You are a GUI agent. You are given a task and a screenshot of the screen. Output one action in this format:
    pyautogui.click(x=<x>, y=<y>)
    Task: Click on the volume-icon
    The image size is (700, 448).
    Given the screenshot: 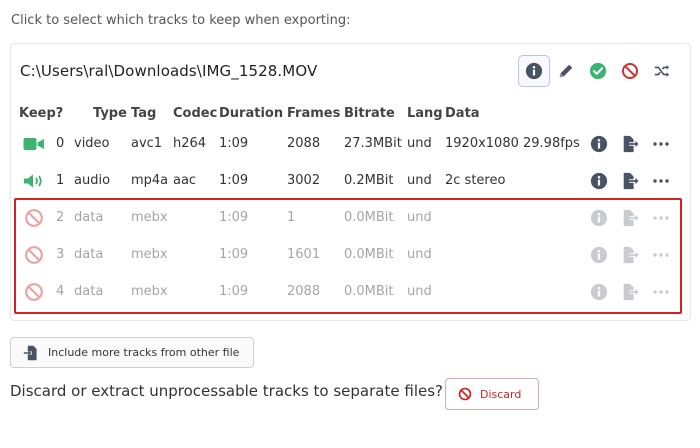 What is the action you would take?
    pyautogui.click(x=33, y=180)
    